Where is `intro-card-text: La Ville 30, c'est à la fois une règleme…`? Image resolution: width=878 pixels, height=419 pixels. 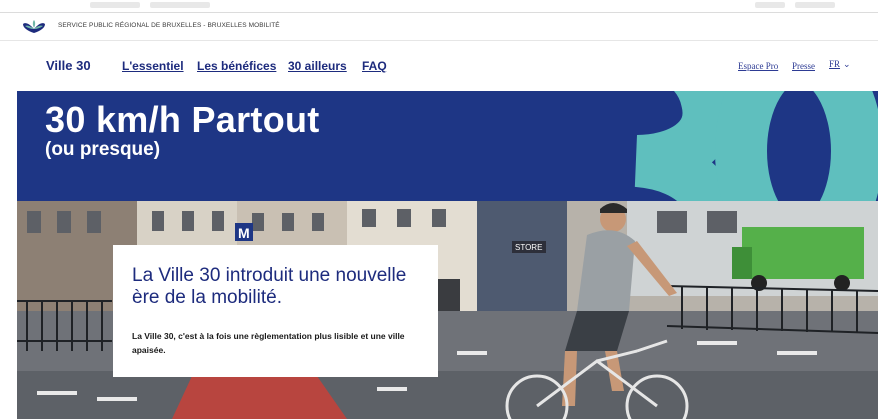
intro-card-text: La Ville 30, c'est à la fois une règleme… is located at coordinates (268, 343).